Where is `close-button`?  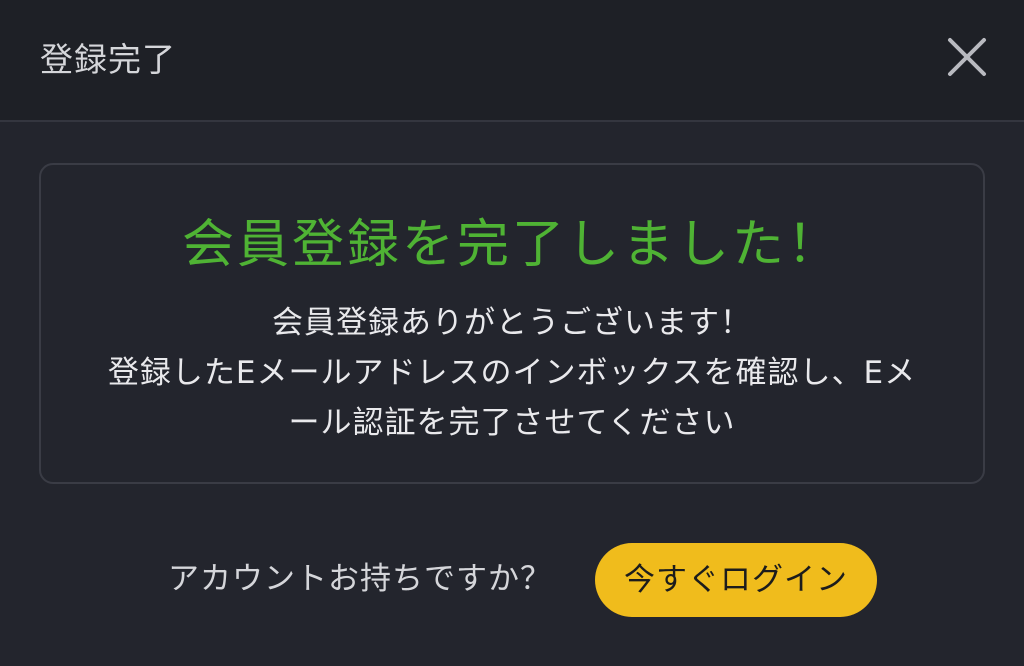 close-button is located at coordinates (967, 57).